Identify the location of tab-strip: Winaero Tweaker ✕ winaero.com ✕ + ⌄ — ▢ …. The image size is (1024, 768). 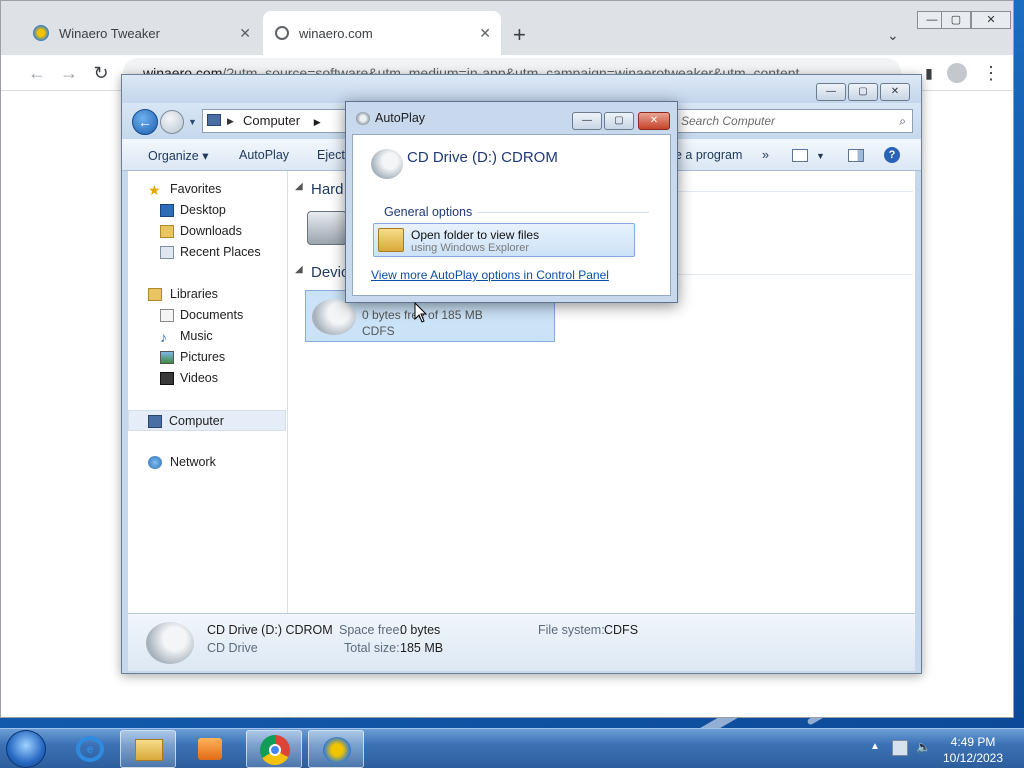
(507, 28).